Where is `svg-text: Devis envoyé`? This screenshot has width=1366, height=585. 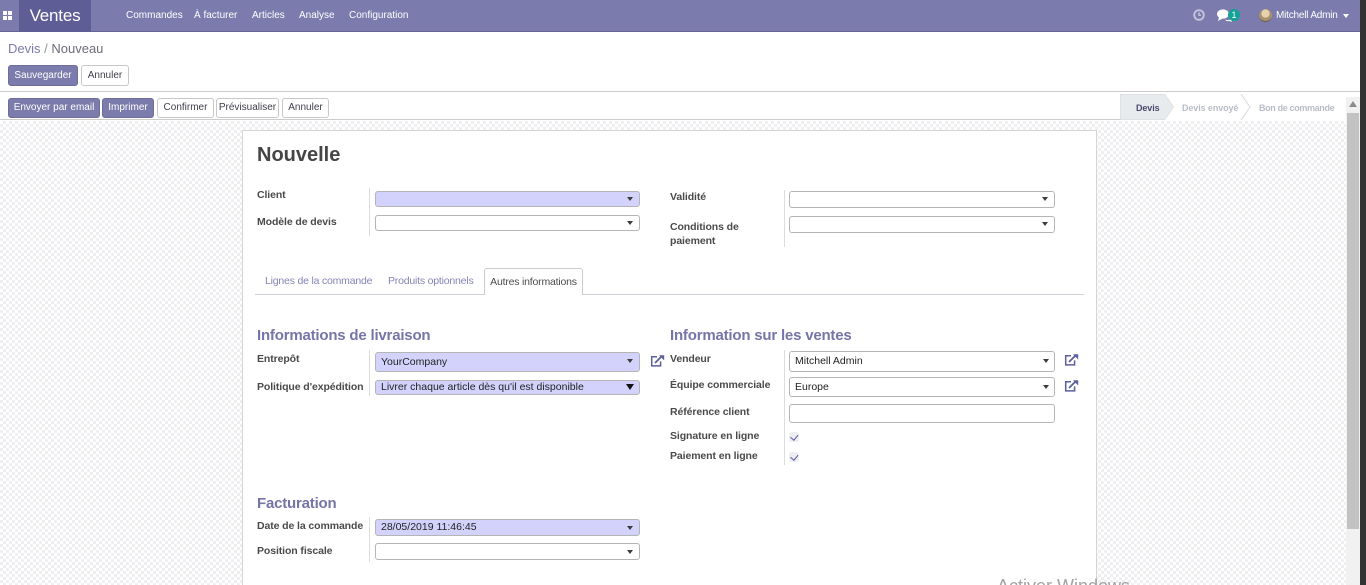
svg-text: Devis envoyé is located at coordinates (1210, 108).